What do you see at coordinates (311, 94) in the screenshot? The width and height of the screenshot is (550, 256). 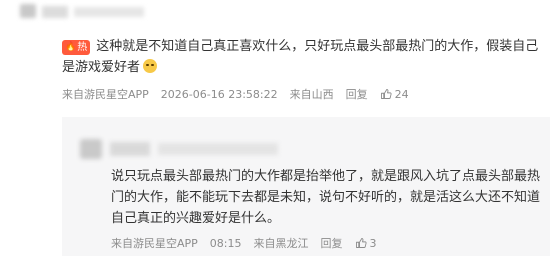 I see `comment-location: 来自山西` at bounding box center [311, 94].